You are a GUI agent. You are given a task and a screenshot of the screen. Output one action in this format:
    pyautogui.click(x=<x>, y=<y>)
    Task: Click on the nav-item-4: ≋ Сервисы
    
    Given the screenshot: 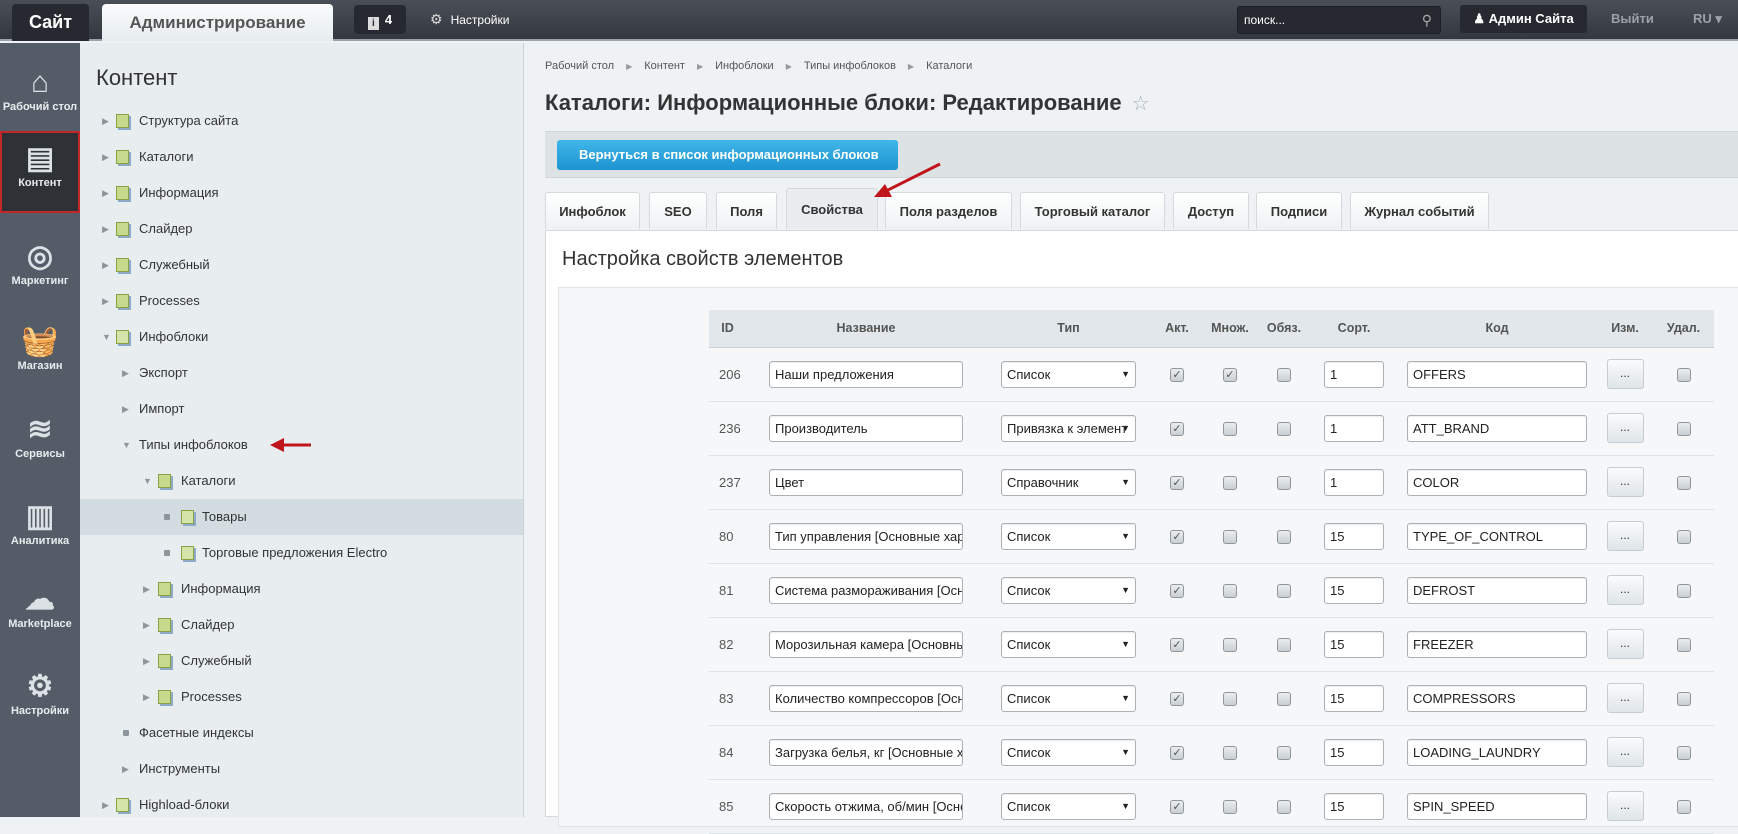 What is the action you would take?
    pyautogui.click(x=40, y=445)
    